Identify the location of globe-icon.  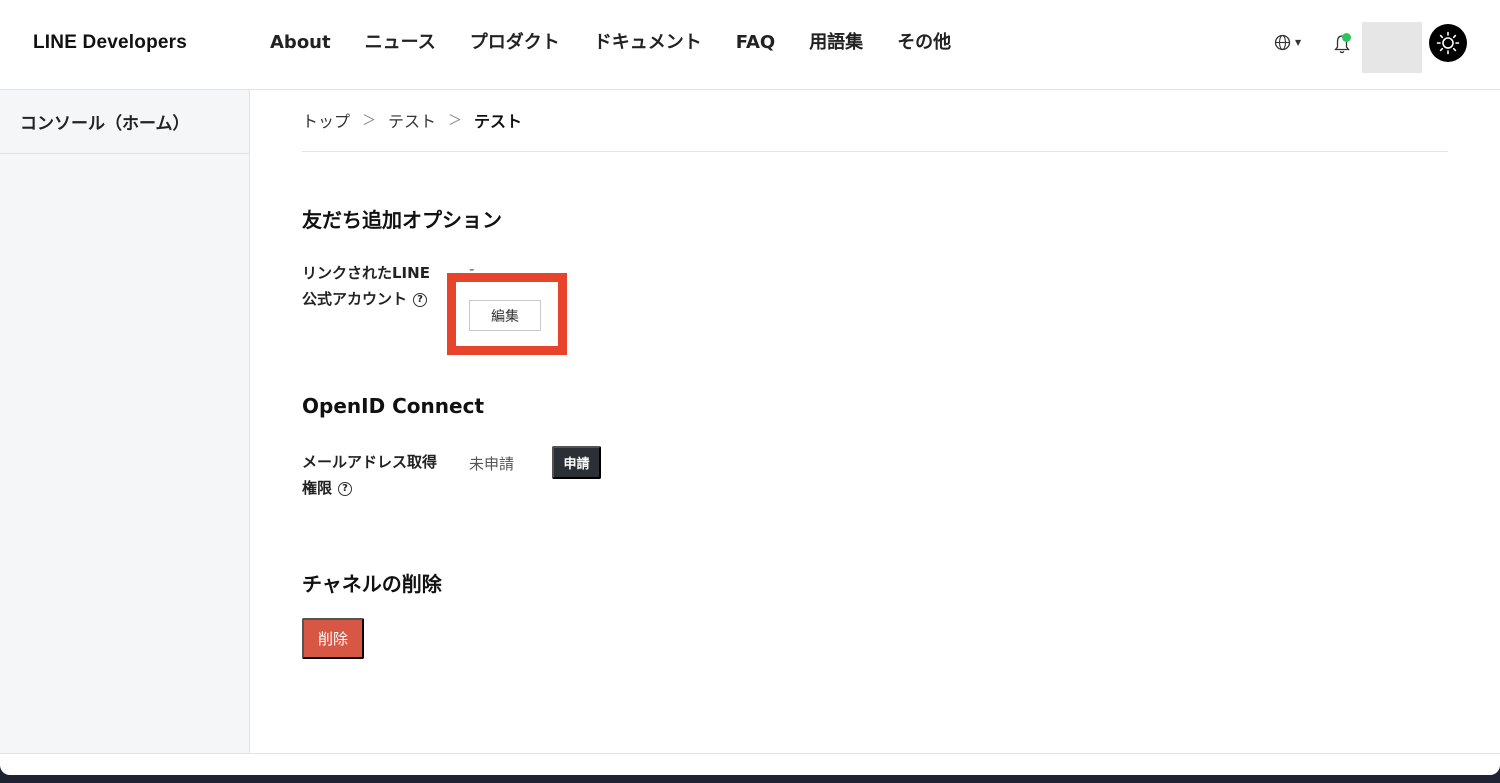
(1282, 42).